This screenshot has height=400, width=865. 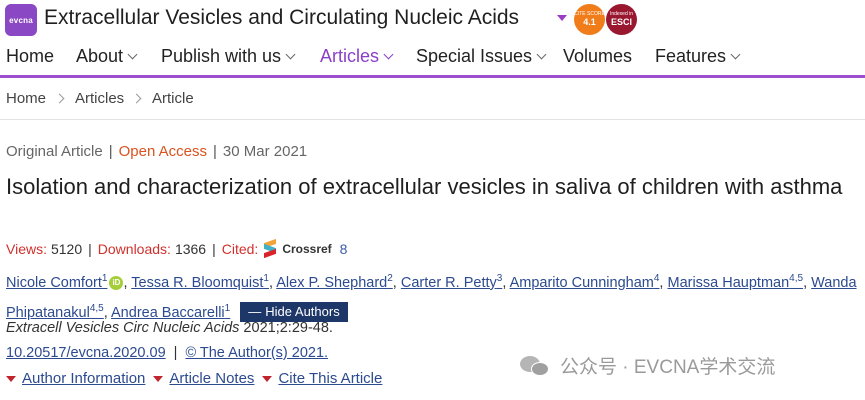 I want to click on doi-link: 10.20517/evcna.2020.09, so click(x=86, y=353).